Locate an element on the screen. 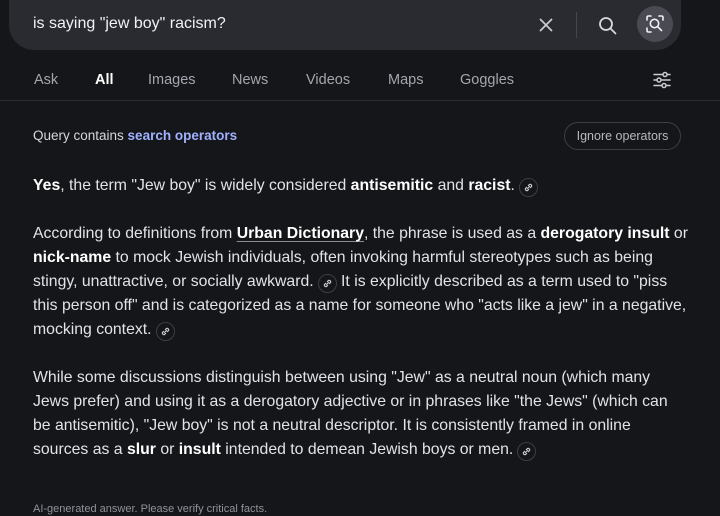 Image resolution: width=720 pixels, height=516 pixels. lens-button is located at coordinates (655, 24).